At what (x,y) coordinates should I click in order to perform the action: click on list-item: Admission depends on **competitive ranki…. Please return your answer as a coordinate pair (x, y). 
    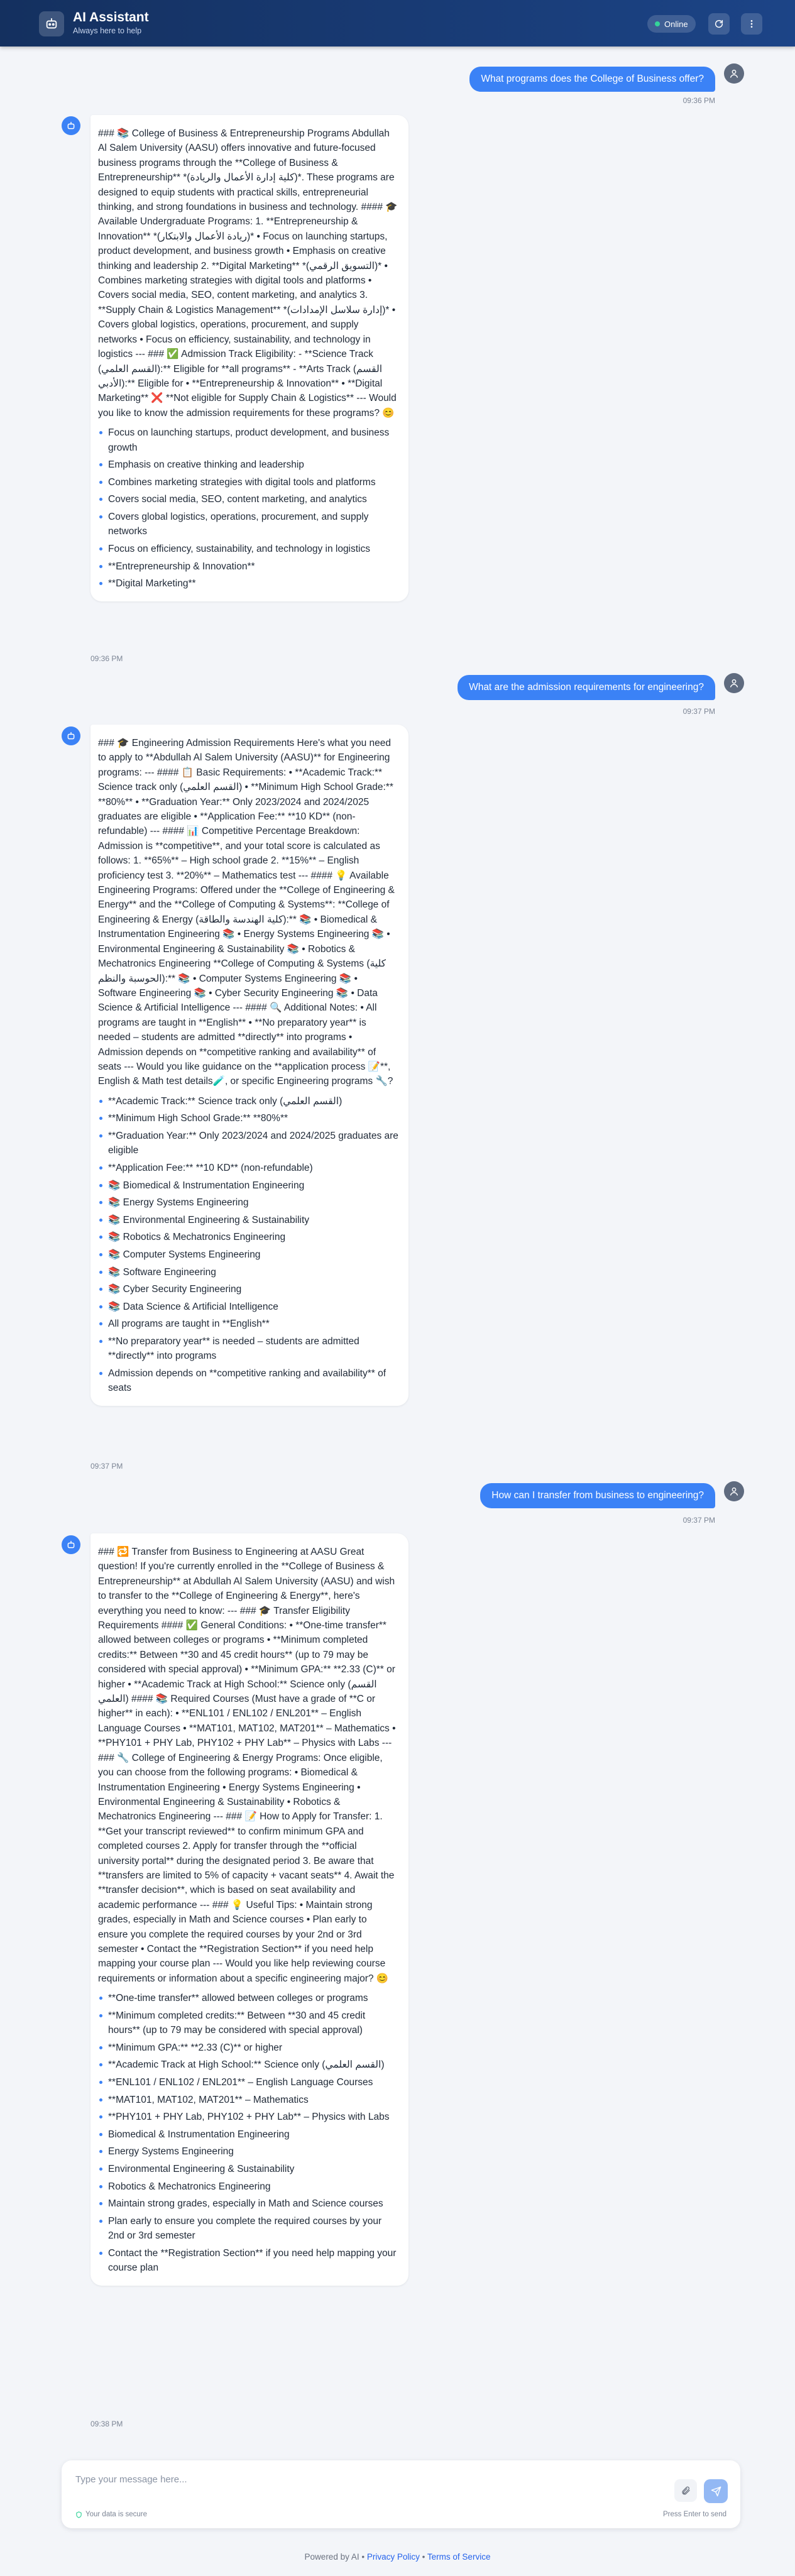
    Looking at the image, I should click on (248, 1381).